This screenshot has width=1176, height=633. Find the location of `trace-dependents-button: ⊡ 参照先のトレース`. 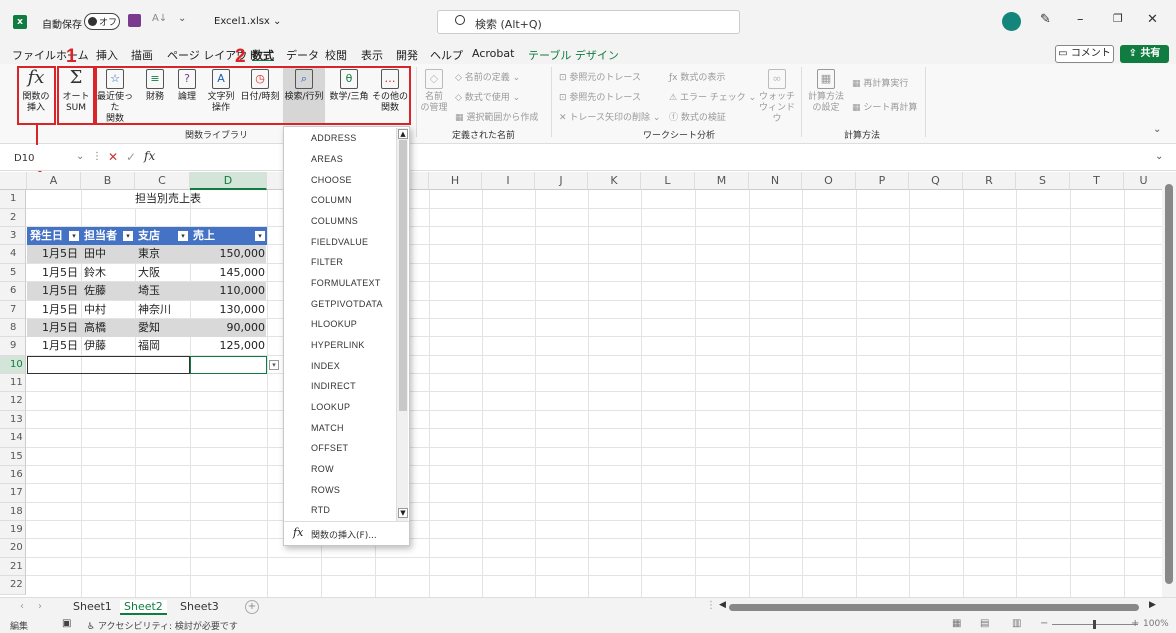

trace-dependents-button: ⊡ 参照先のトレース is located at coordinates (600, 96).